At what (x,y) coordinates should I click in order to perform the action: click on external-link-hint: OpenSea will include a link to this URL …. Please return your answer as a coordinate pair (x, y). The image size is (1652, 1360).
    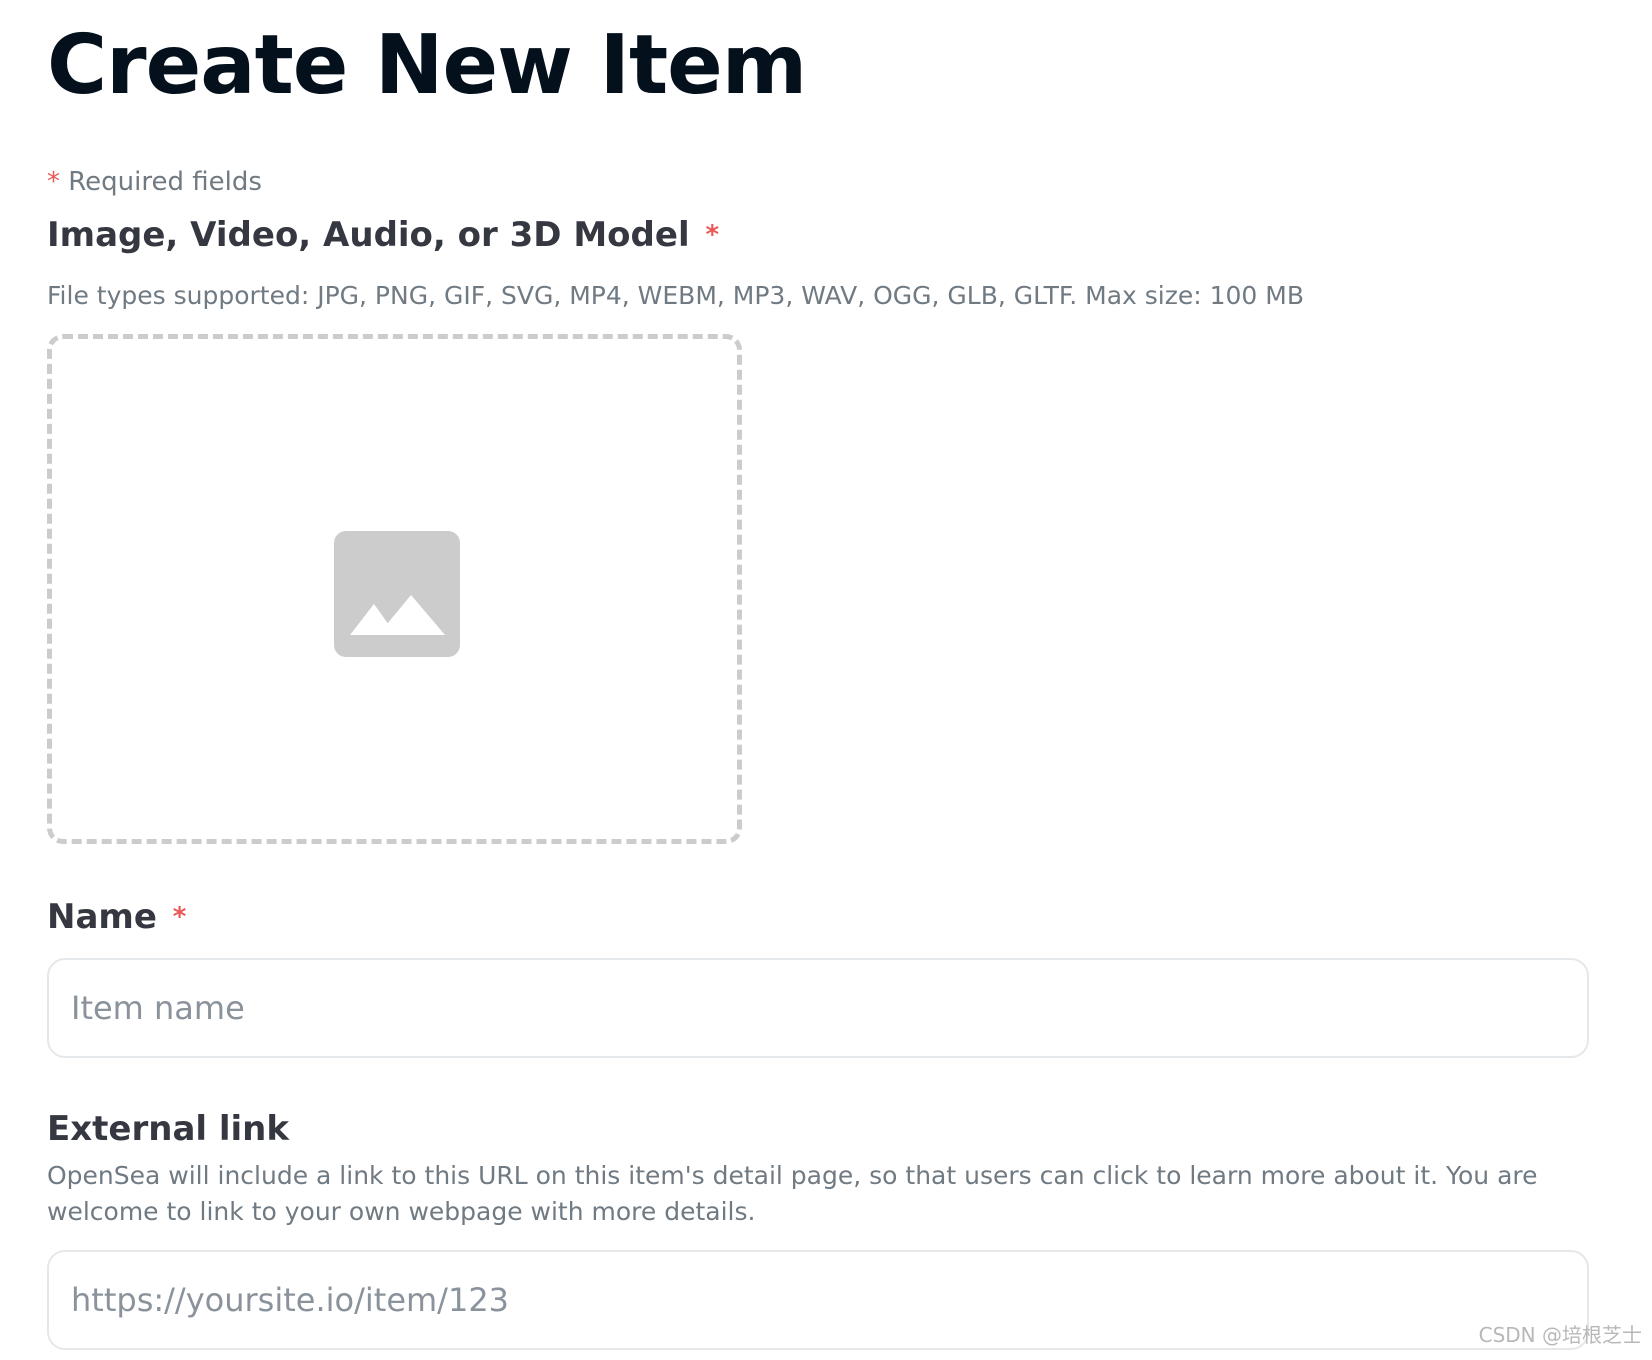
    Looking at the image, I should click on (792, 1193).